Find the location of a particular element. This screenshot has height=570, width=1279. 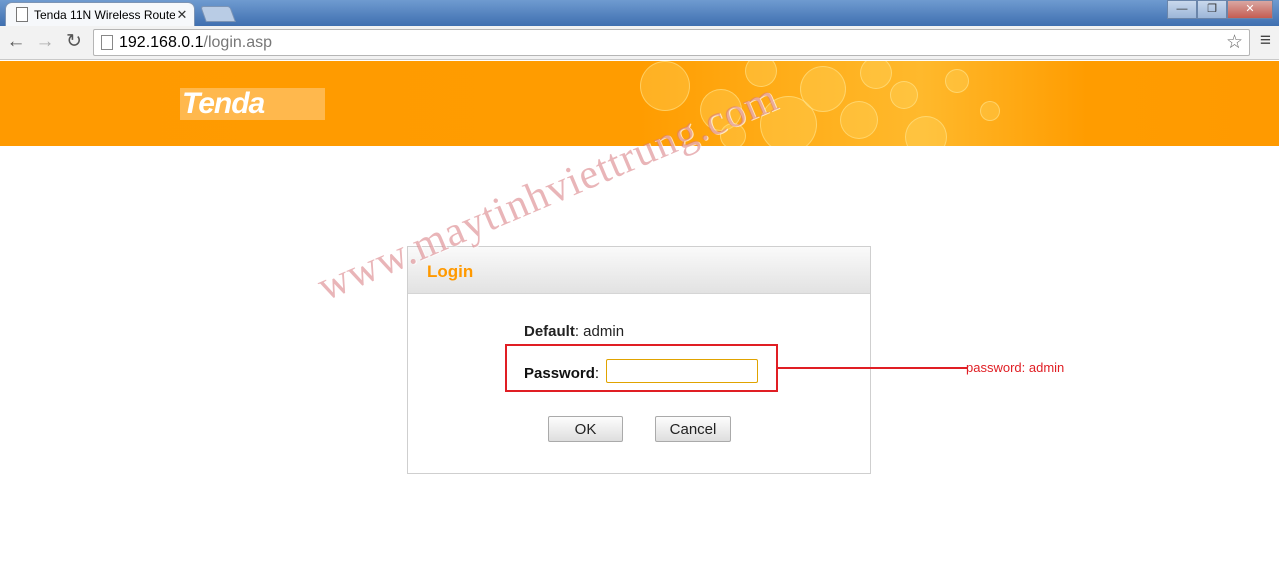

default-label: Default is located at coordinates (549, 331).